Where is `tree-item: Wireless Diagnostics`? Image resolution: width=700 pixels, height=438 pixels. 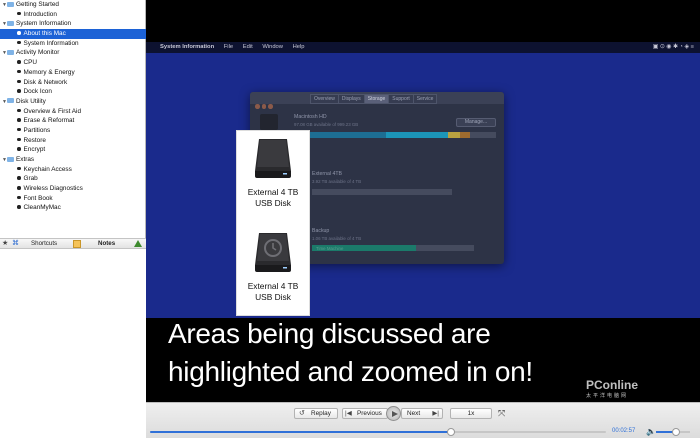 tree-item: Wireless Diagnostics is located at coordinates (73, 189).